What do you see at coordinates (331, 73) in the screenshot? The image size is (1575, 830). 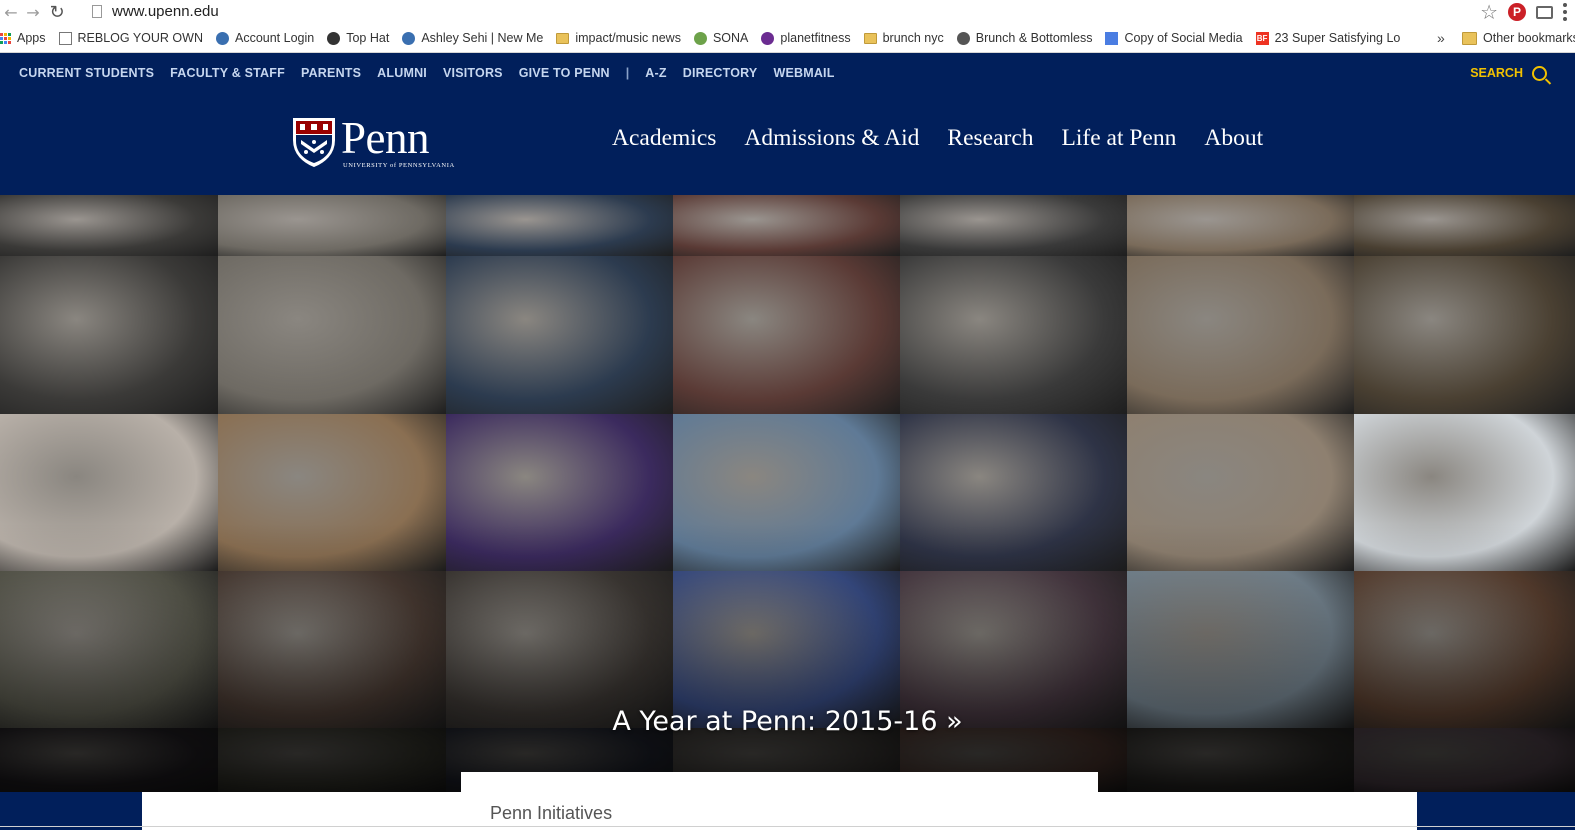 I see `utility-link: PARENTS` at bounding box center [331, 73].